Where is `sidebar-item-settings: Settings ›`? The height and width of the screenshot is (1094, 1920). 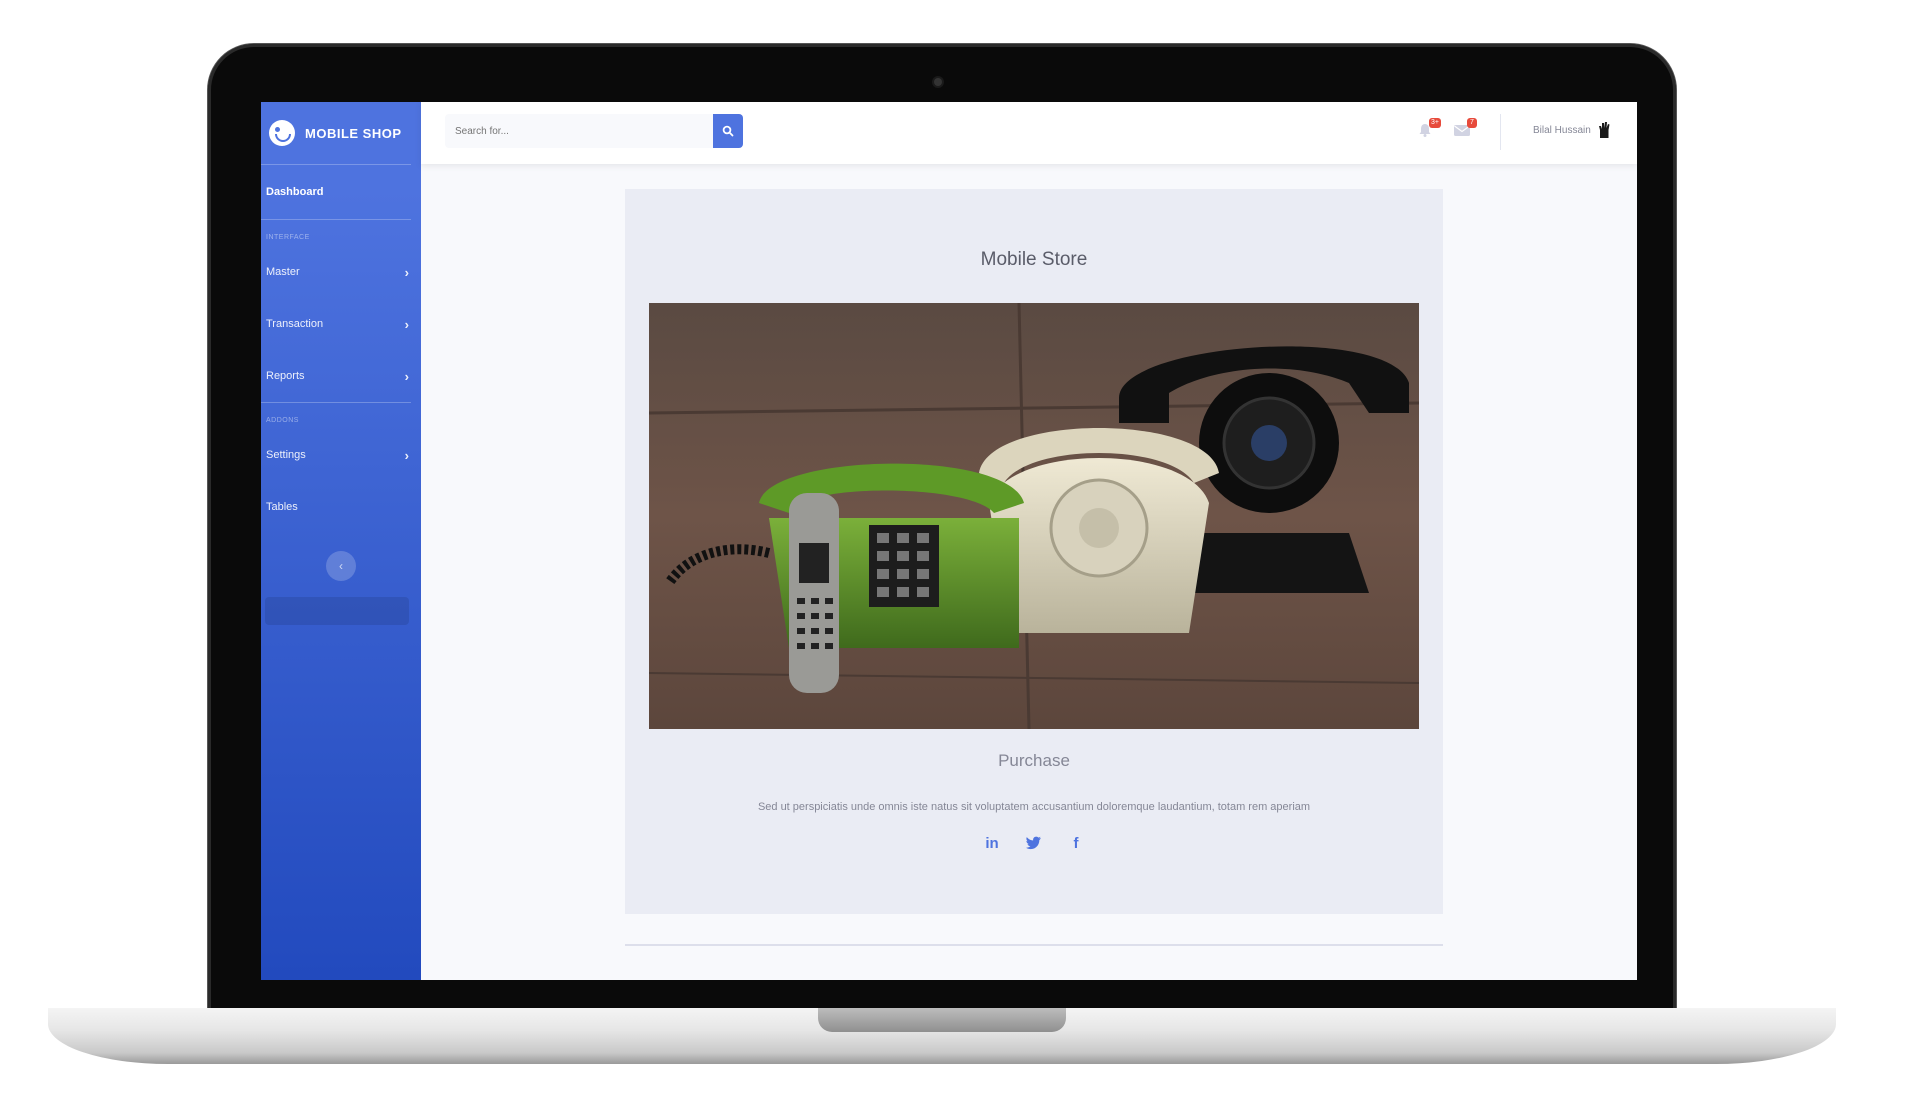 sidebar-item-settings: Settings › is located at coordinates (341, 455).